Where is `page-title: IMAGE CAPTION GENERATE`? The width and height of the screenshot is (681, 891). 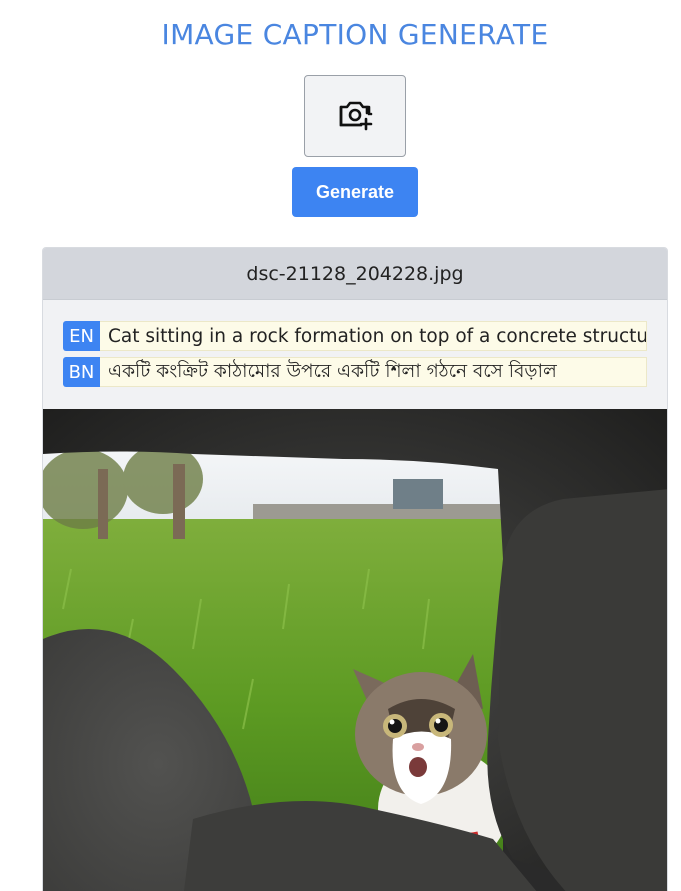 page-title: IMAGE CAPTION GENERATE is located at coordinates (355, 34).